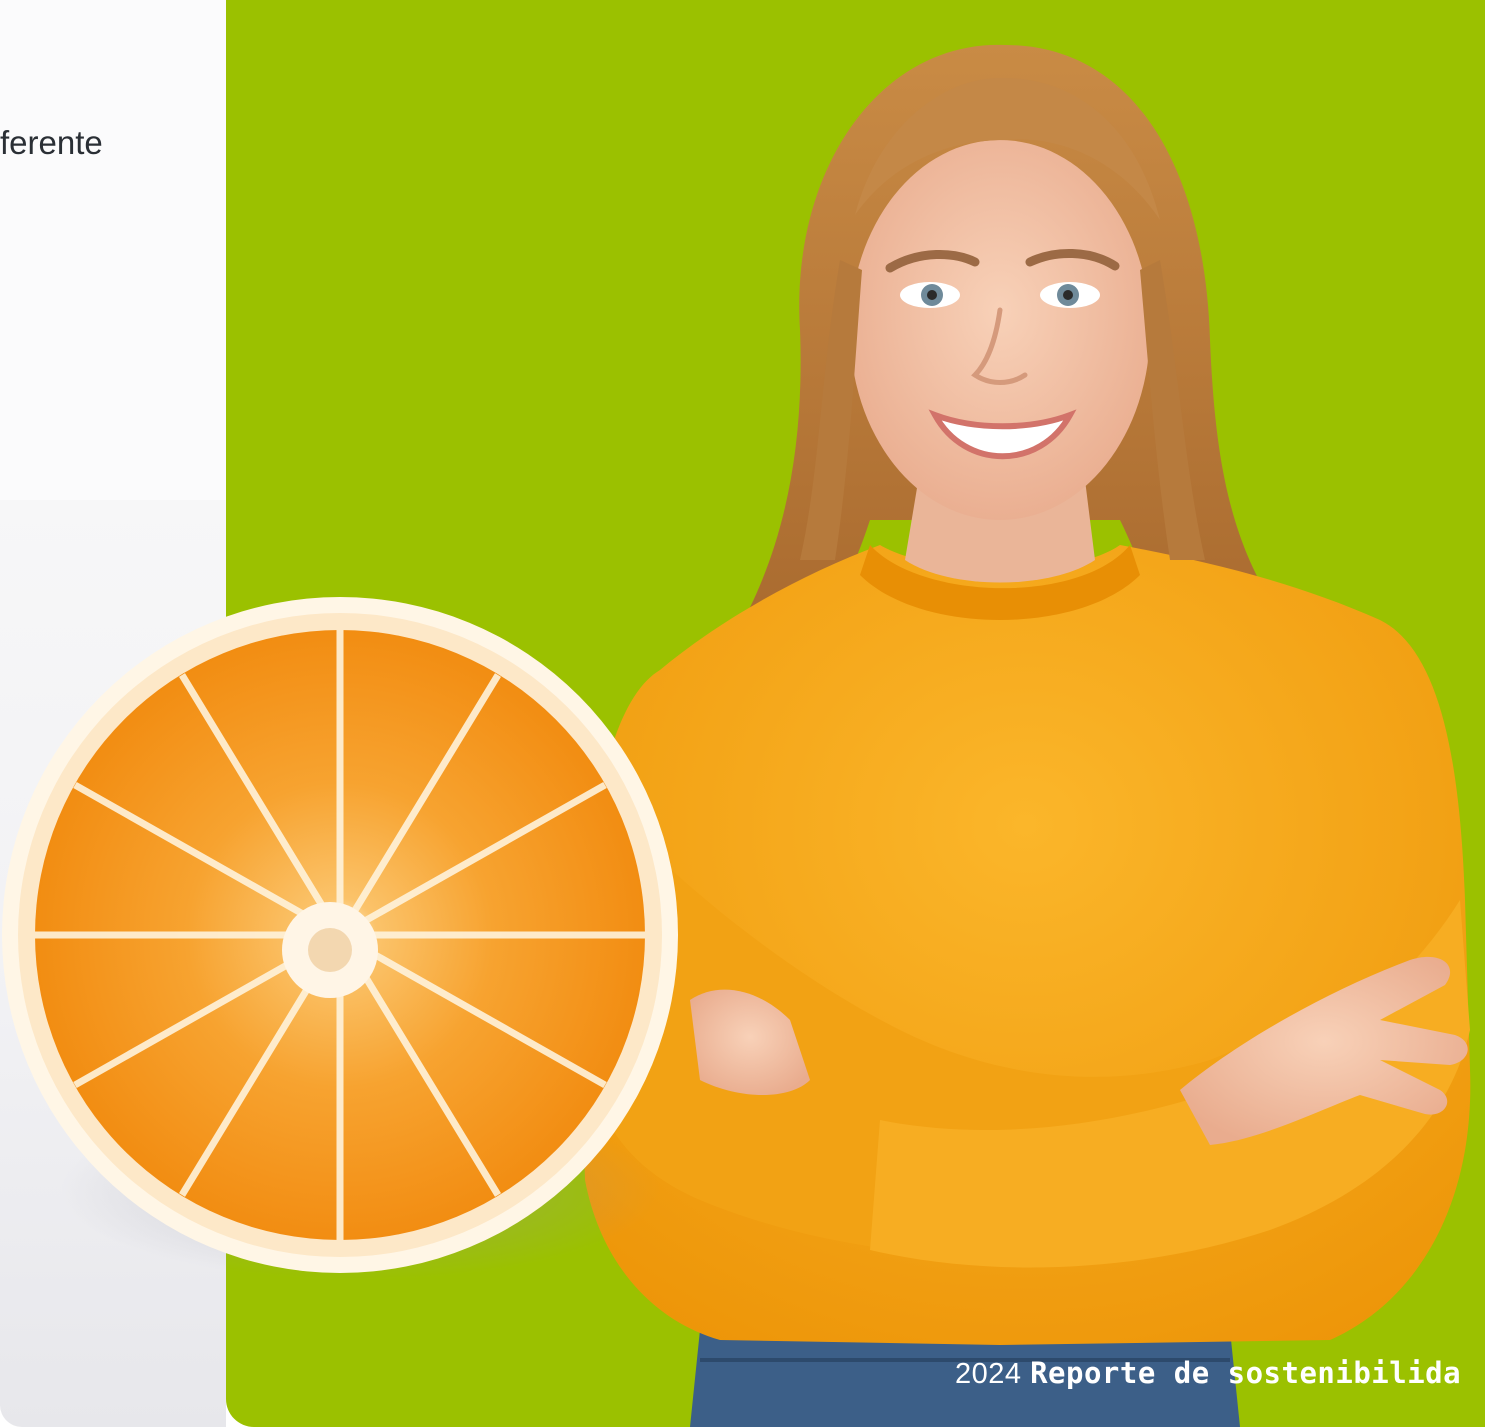 This screenshot has width=1485, height=1427. What do you see at coordinates (1000, 330) in the screenshot?
I see `face` at bounding box center [1000, 330].